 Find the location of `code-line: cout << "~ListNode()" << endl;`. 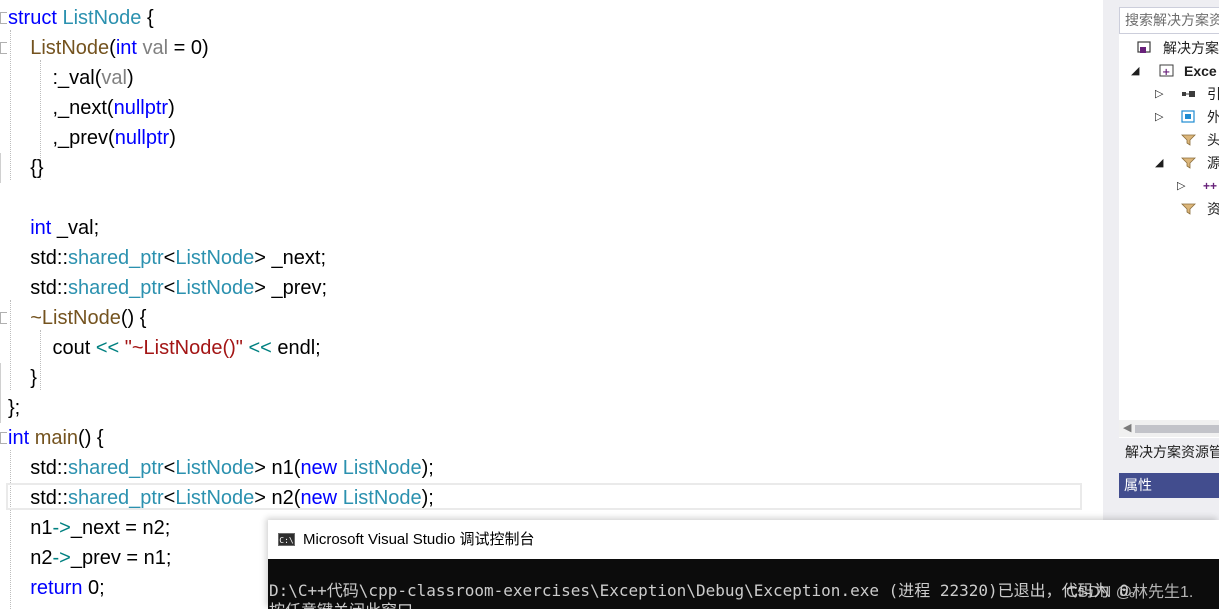

code-line: cout << "~ListNode()" << endl; is located at coordinates (540, 348).